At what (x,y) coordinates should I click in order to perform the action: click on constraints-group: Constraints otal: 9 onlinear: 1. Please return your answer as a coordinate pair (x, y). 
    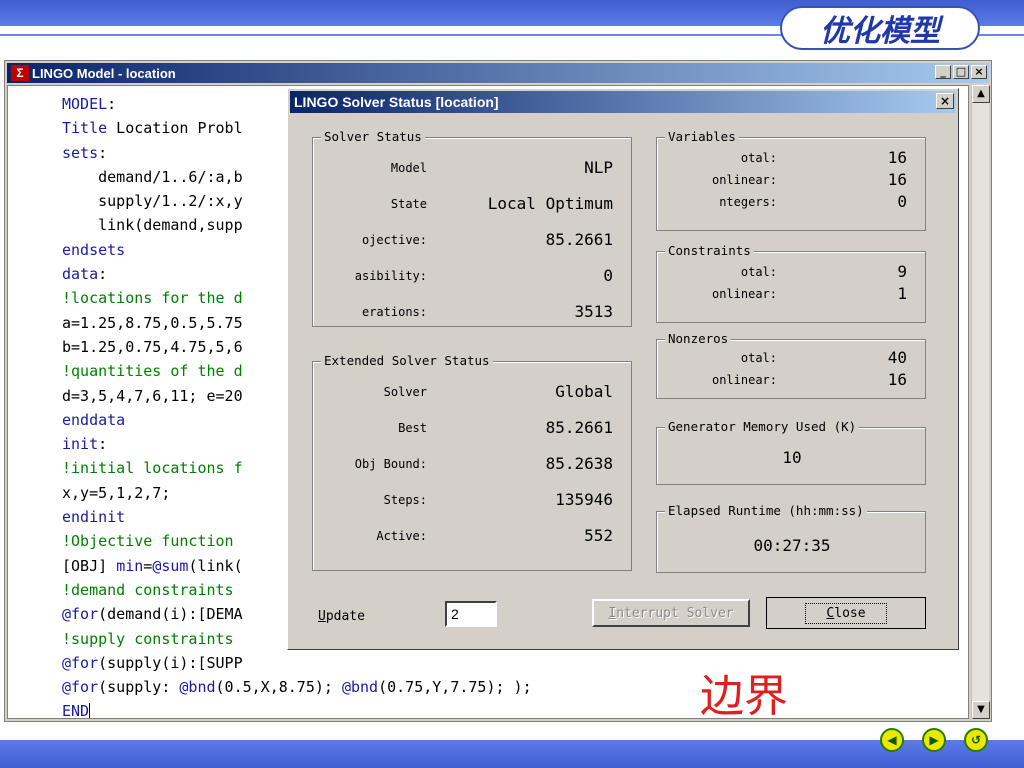
    Looking at the image, I should click on (791, 283).